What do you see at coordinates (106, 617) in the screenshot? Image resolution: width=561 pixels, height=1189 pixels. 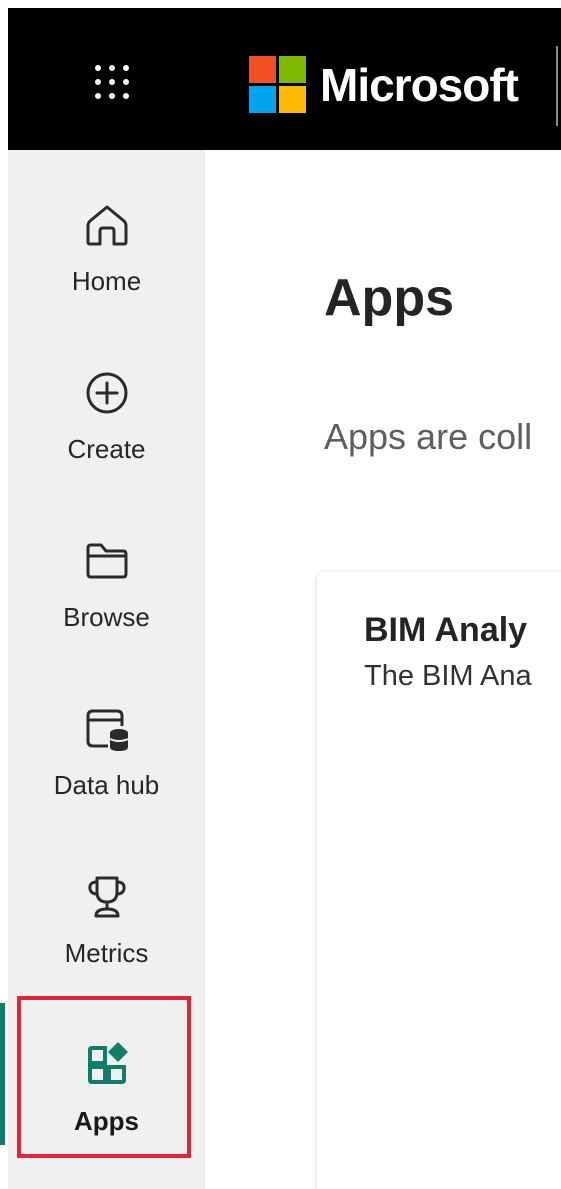 I see `nav-label-browse: Browse` at bounding box center [106, 617].